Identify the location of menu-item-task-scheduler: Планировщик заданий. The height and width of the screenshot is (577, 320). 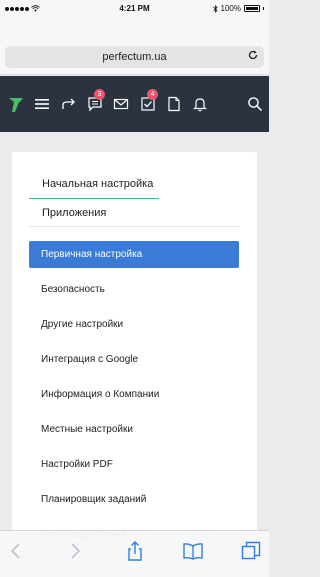
(134, 499).